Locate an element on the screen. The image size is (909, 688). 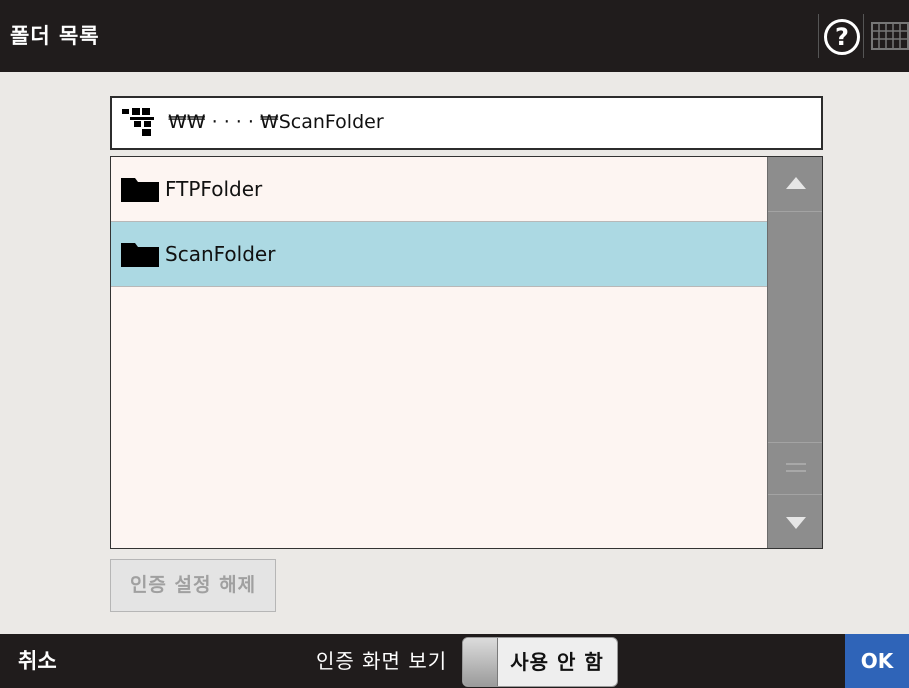
scroll-down-button is located at coordinates (795, 521).